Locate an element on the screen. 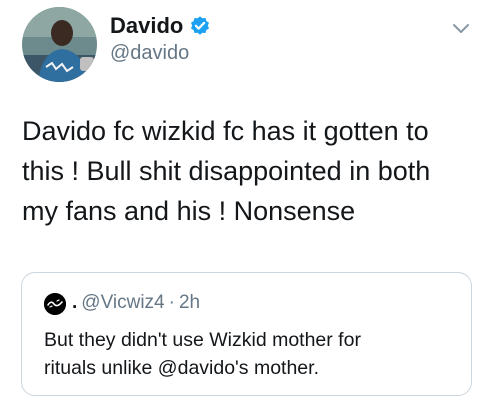 Image resolution: width=478 pixels, height=405 pixels. author-avatar is located at coordinates (59, 44).